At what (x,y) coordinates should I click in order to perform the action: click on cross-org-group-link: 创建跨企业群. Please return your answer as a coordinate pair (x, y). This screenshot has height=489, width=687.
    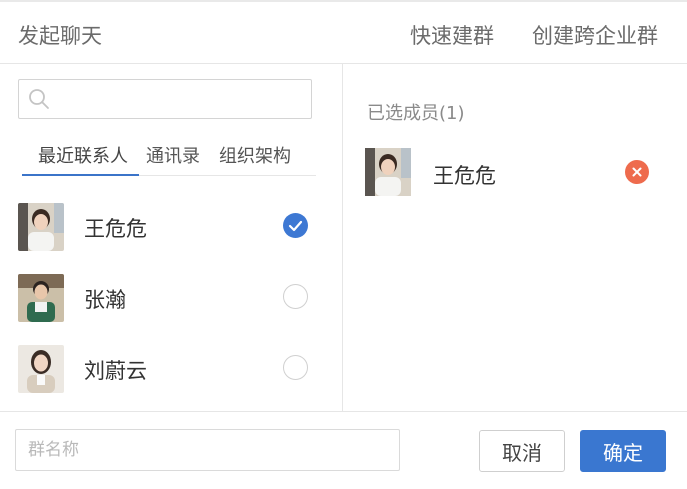
    Looking at the image, I should click on (595, 35).